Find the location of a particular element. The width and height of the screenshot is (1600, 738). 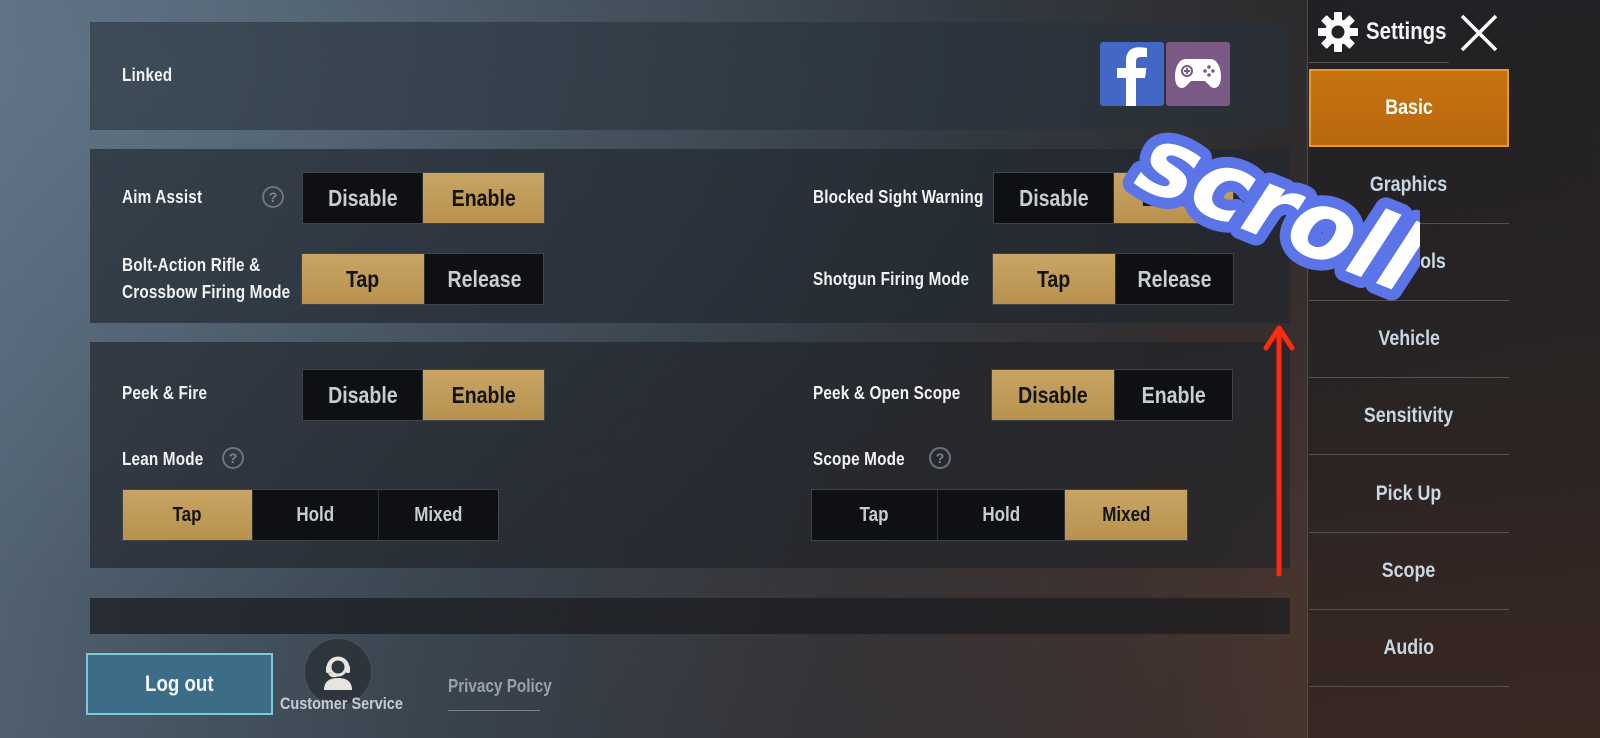

privacy-policy-underline is located at coordinates (494, 710).